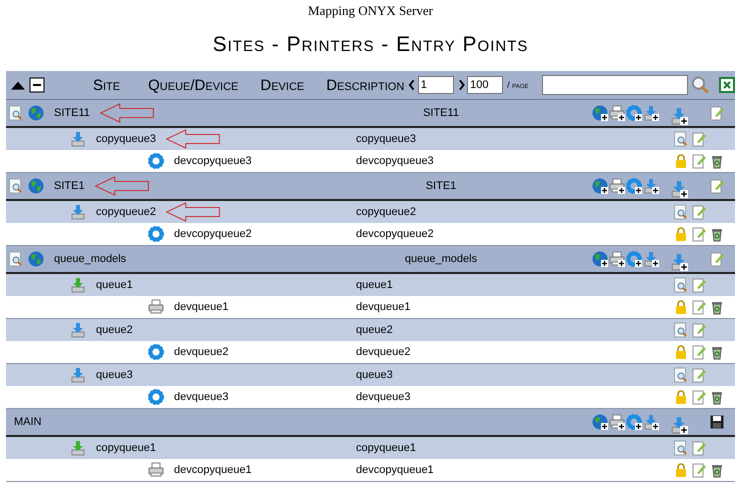  I want to click on queue-description: copyqueue1, so click(386, 448).